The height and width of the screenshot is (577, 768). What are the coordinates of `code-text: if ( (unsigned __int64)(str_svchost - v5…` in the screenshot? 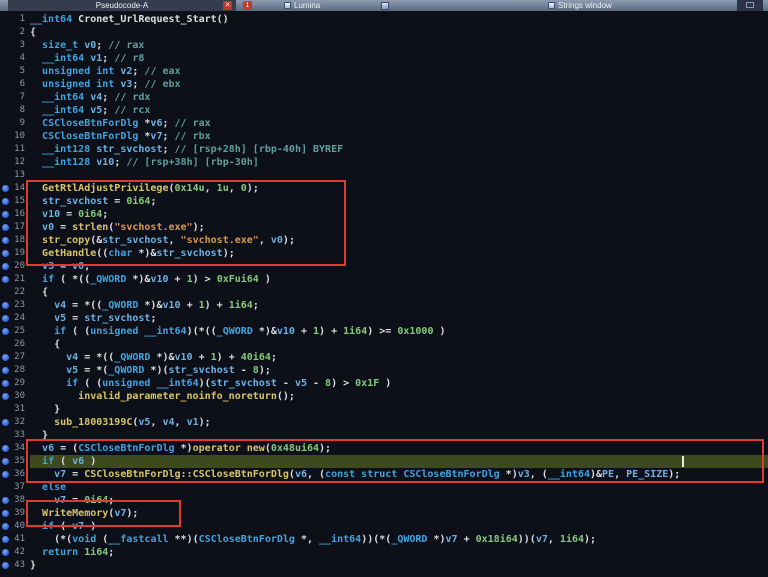 It's located at (399, 383).